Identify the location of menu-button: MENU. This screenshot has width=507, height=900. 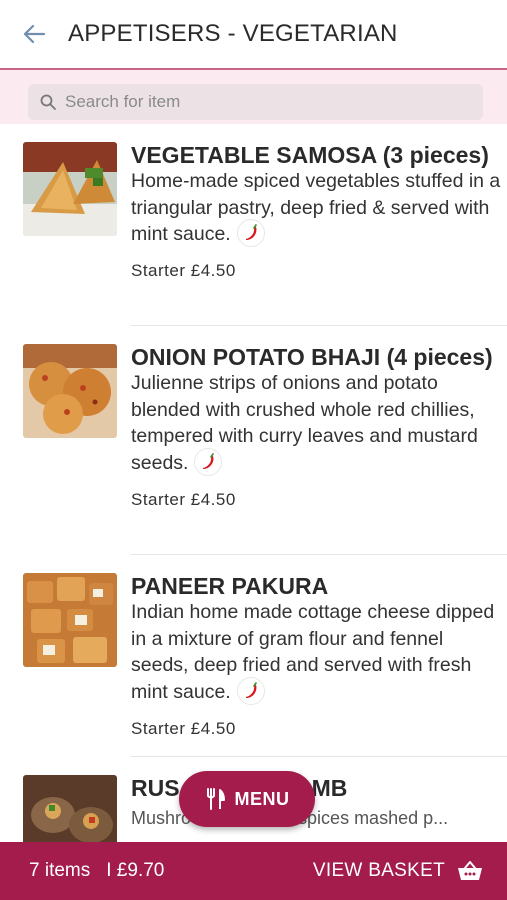
(247, 799).